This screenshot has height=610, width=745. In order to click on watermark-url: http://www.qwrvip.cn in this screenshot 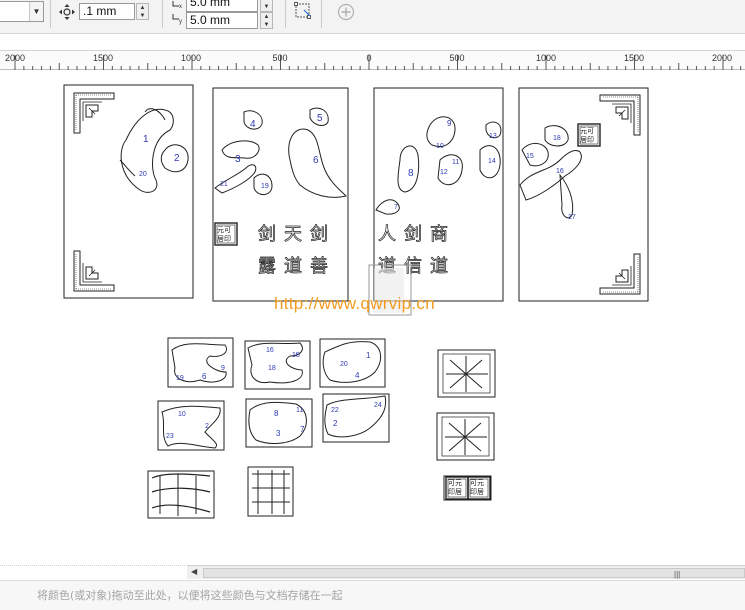, I will do `click(354, 303)`.